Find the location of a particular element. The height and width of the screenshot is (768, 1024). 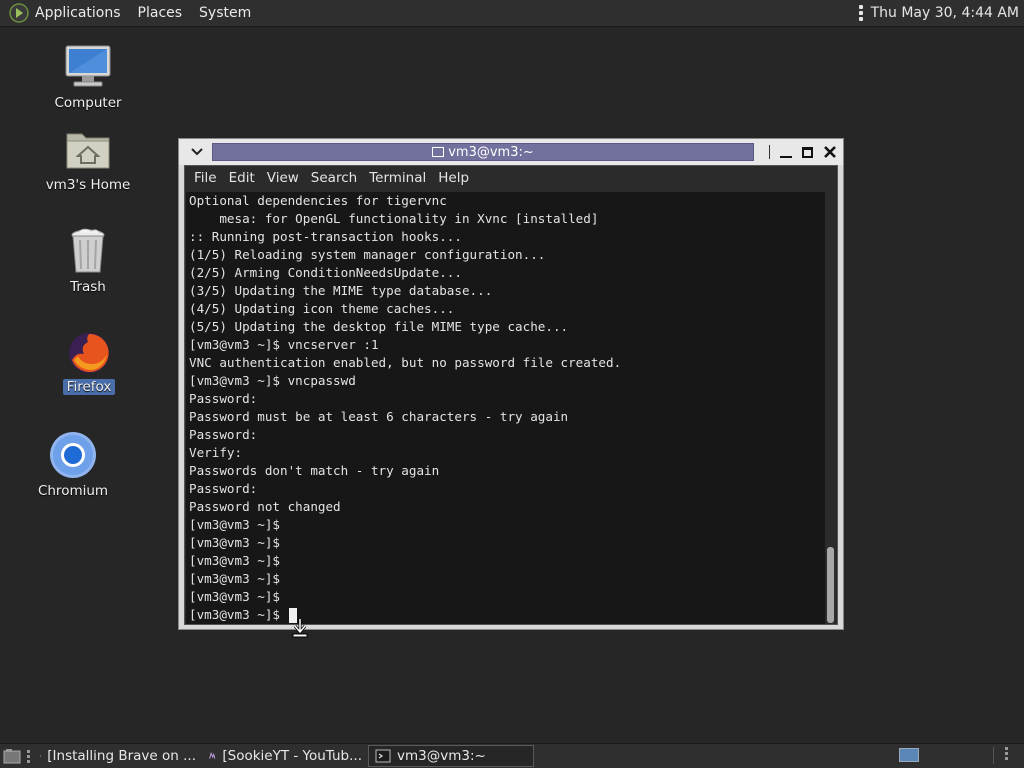

menu-view: View is located at coordinates (283, 178).